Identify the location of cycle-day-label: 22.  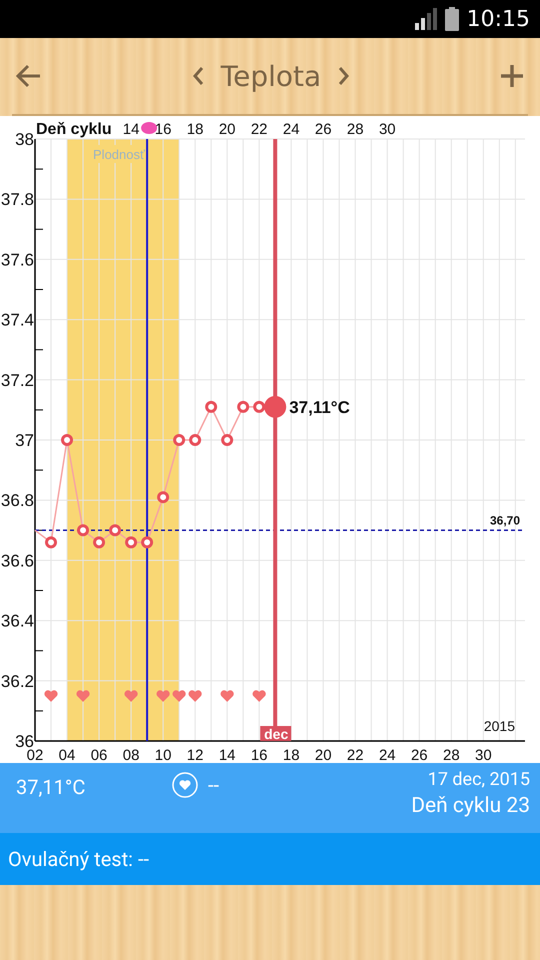
(259, 129).